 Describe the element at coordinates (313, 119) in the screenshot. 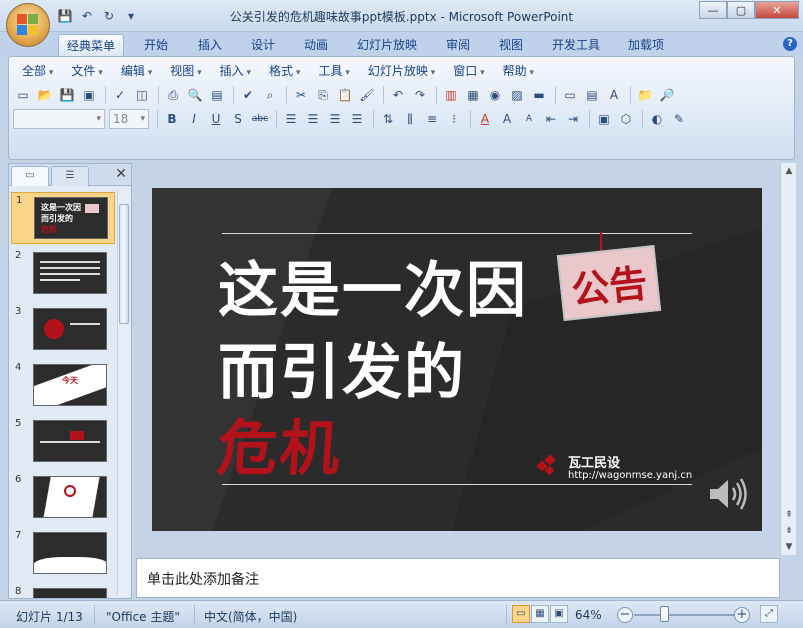

I see `align-center-icon: ☰` at that location.